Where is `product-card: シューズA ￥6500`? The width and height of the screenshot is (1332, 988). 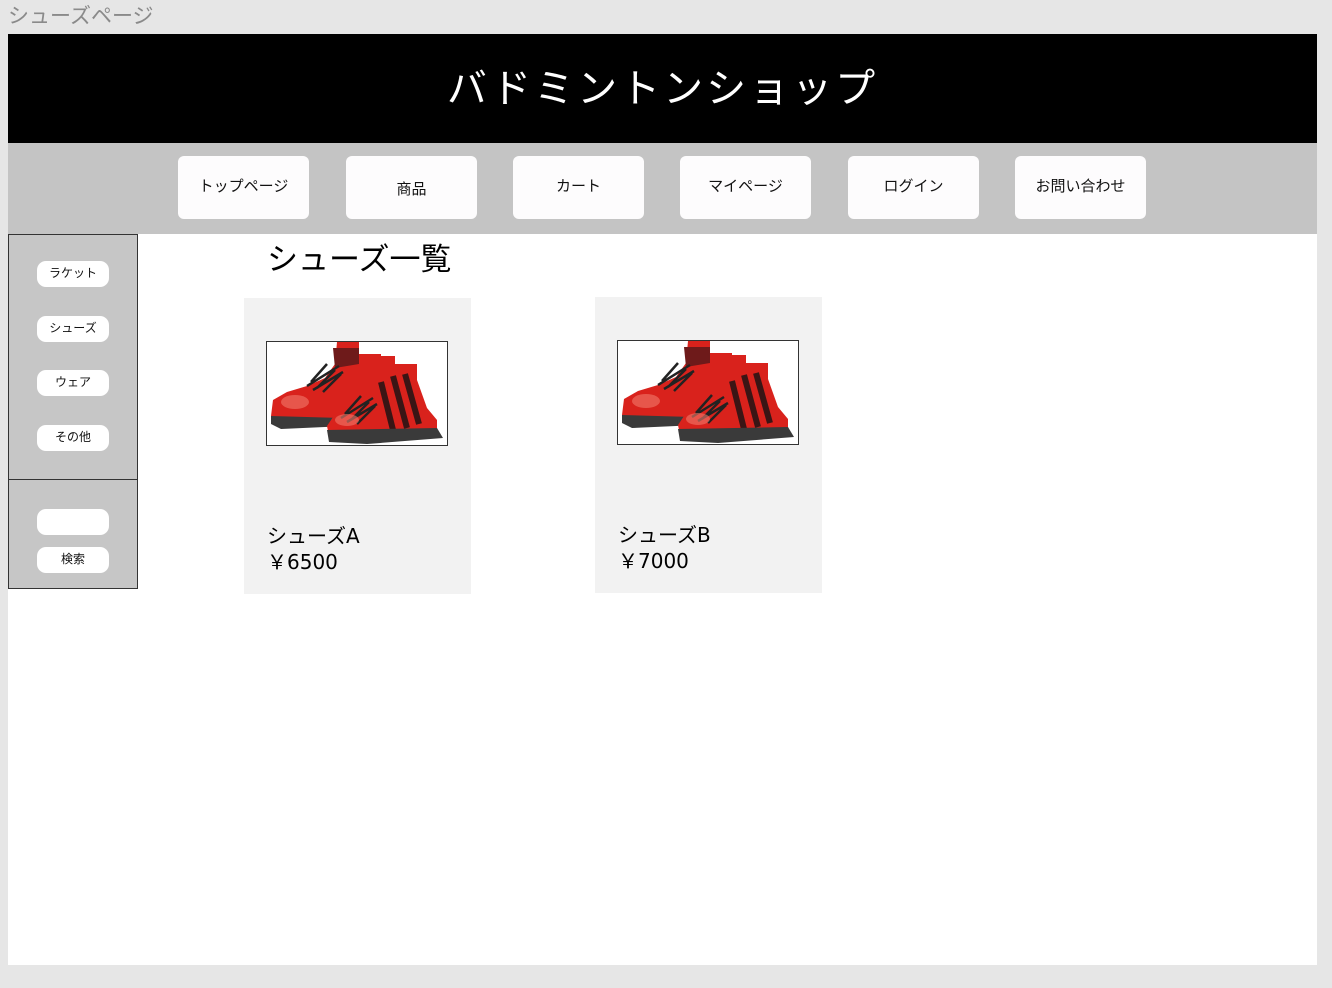 product-card: シューズA ￥6500 is located at coordinates (357, 446).